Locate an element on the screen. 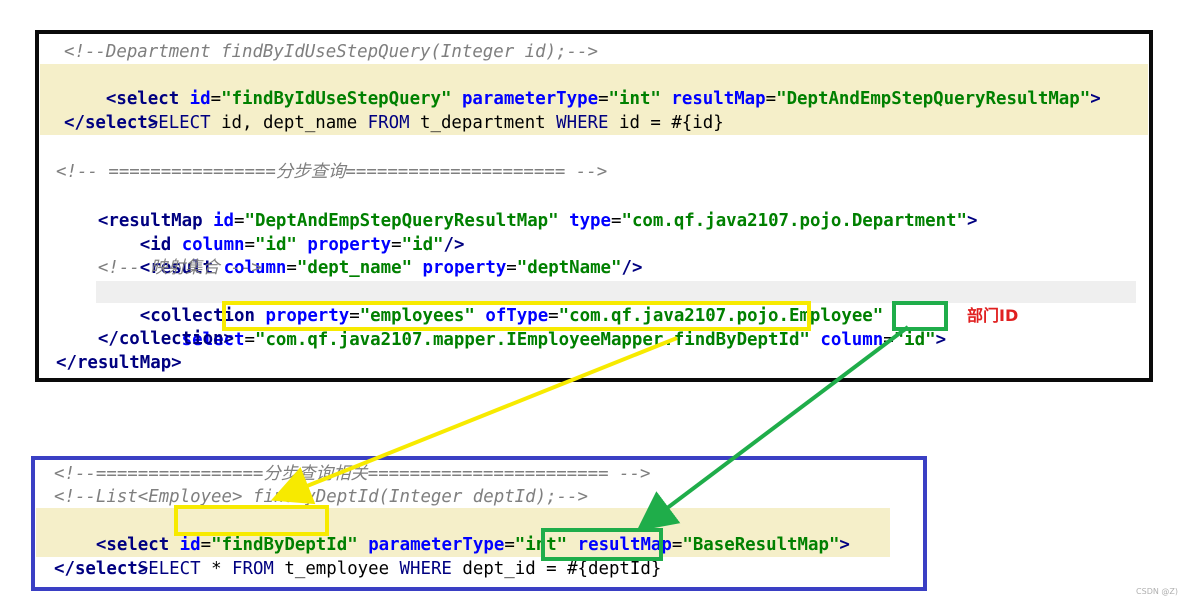 This screenshot has width=1190, height=606. code-line: </resultMap> is located at coordinates (119, 363).